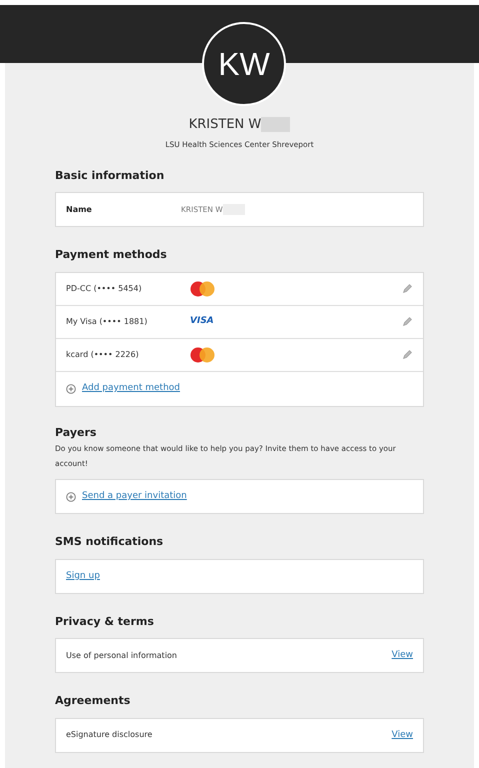  I want to click on avatar: KW, so click(244, 64).